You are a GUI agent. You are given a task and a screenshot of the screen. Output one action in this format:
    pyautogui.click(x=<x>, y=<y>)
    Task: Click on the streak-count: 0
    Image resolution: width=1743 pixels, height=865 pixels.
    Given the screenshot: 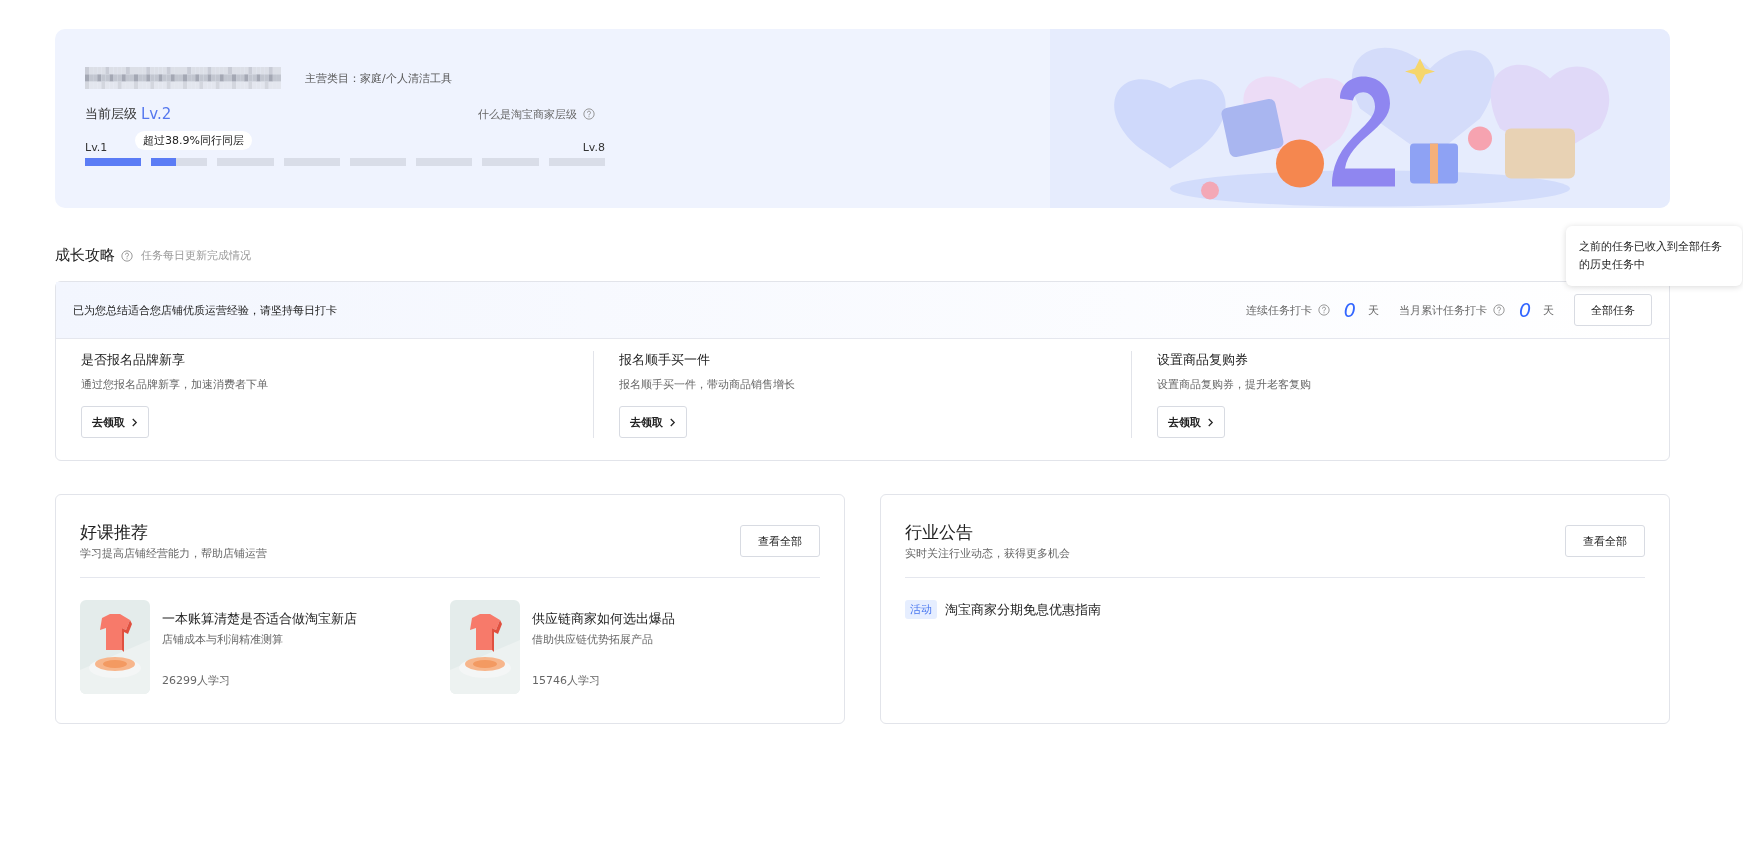 What is the action you would take?
    pyautogui.click(x=1349, y=310)
    